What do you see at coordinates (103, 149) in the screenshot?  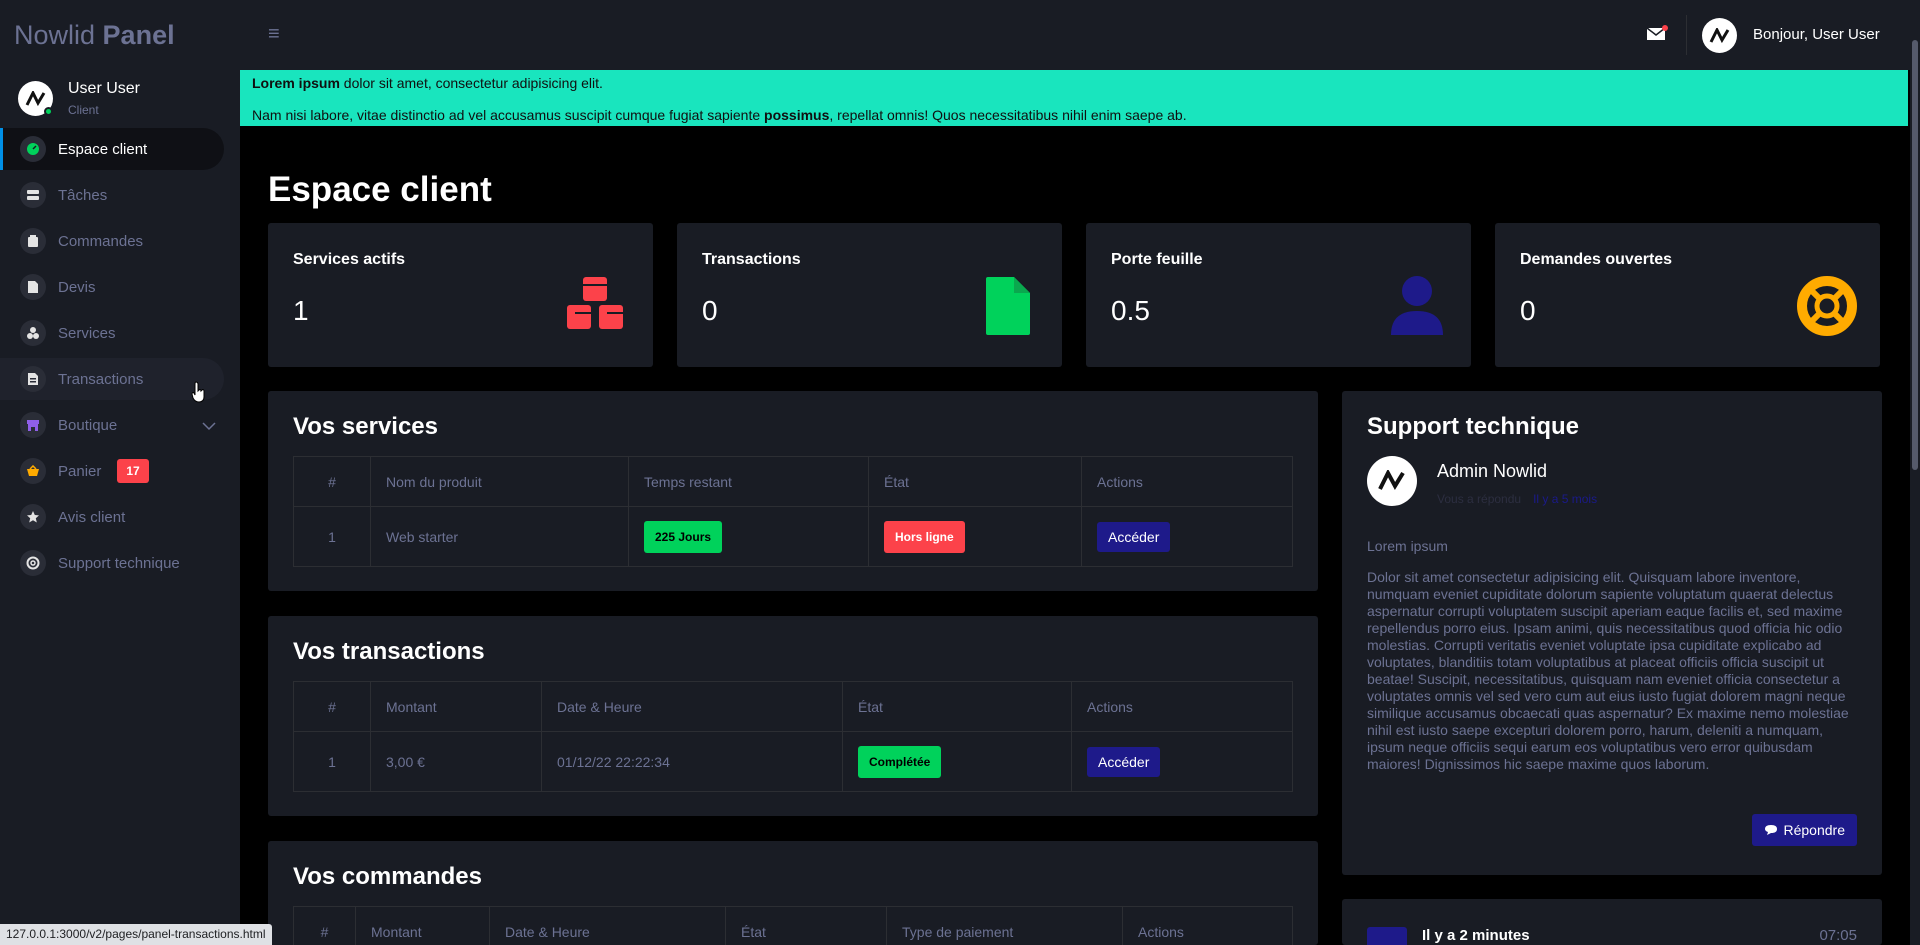 I see `sidebar-item-label: Espace client` at bounding box center [103, 149].